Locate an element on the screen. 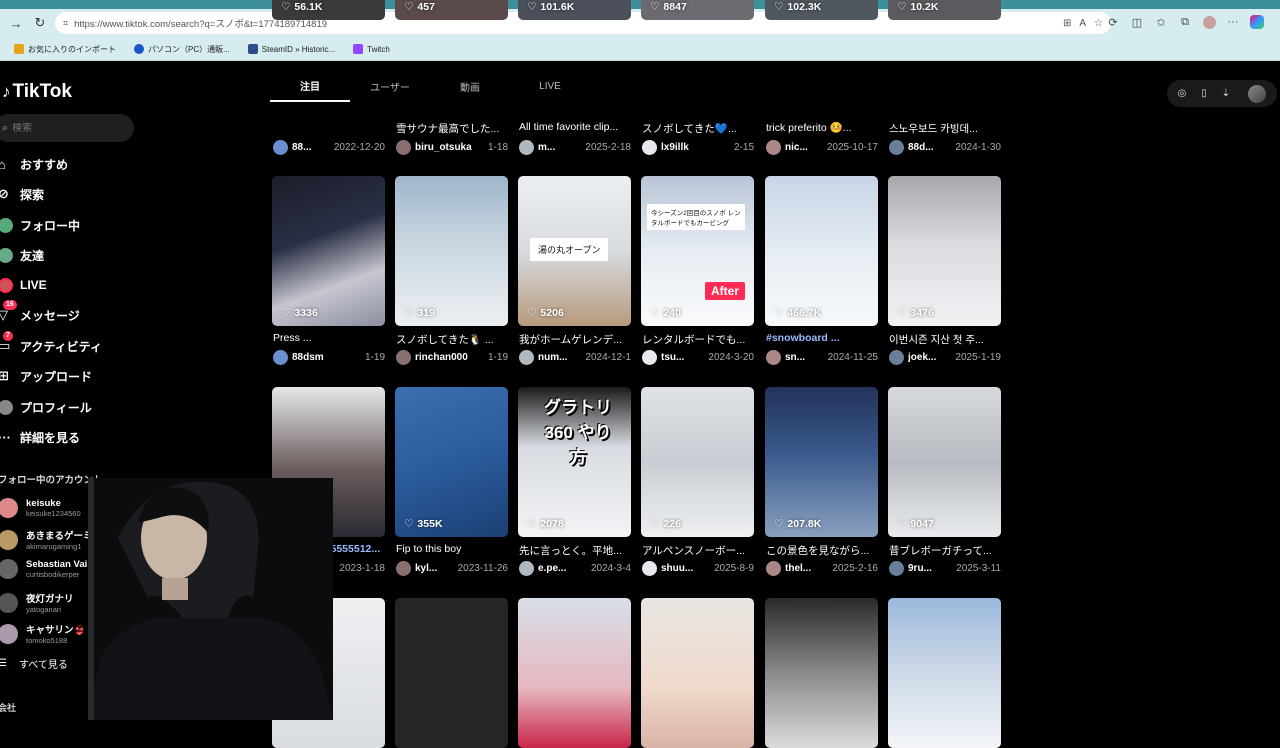  tab-users: ユーザー is located at coordinates (390, 86).